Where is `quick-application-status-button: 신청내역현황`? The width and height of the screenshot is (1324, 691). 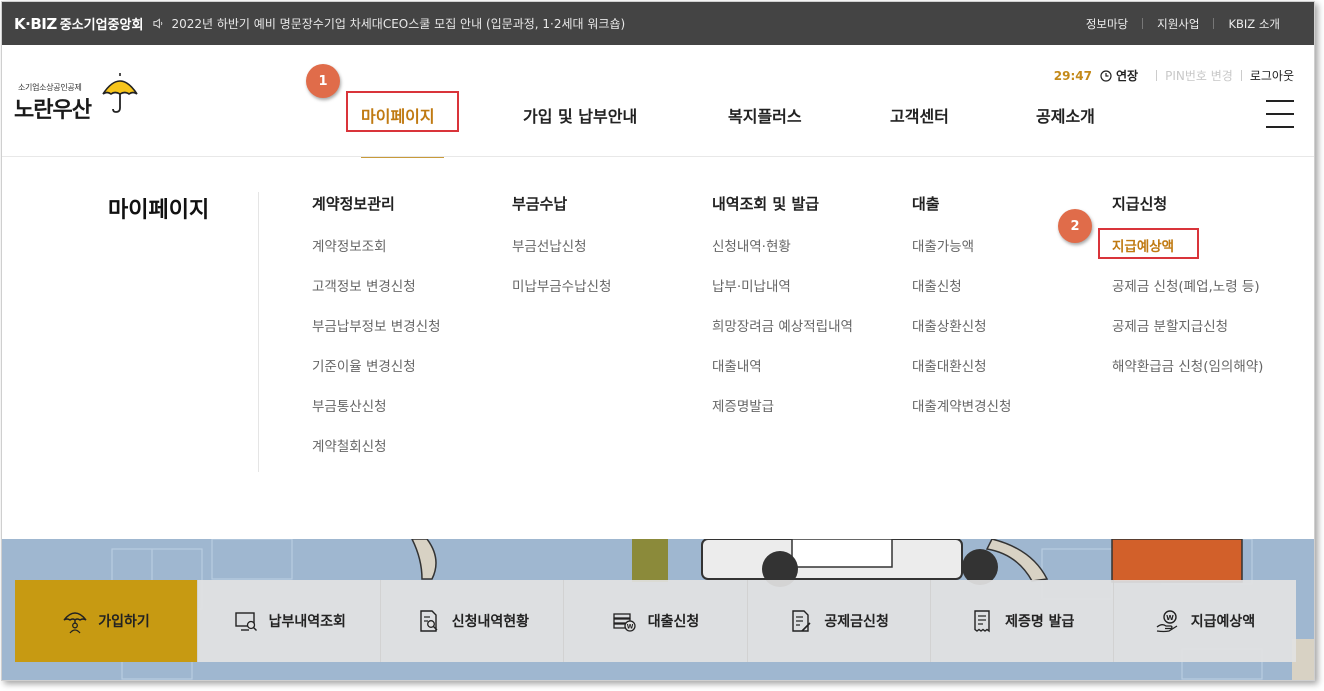
quick-application-status-button: 신청내역현황 is located at coordinates (473, 621).